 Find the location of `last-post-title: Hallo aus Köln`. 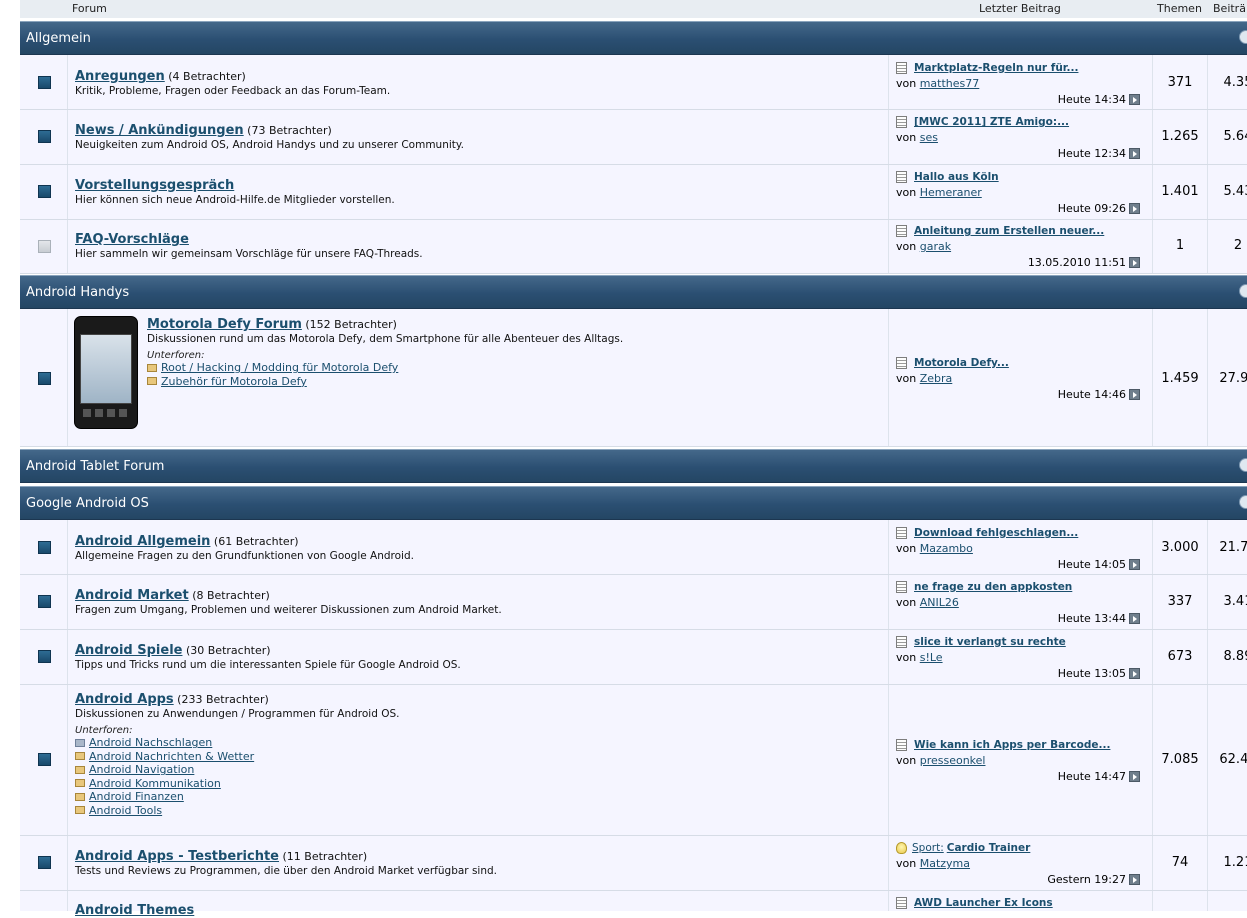

last-post-title: Hallo aus Köln is located at coordinates (956, 177).